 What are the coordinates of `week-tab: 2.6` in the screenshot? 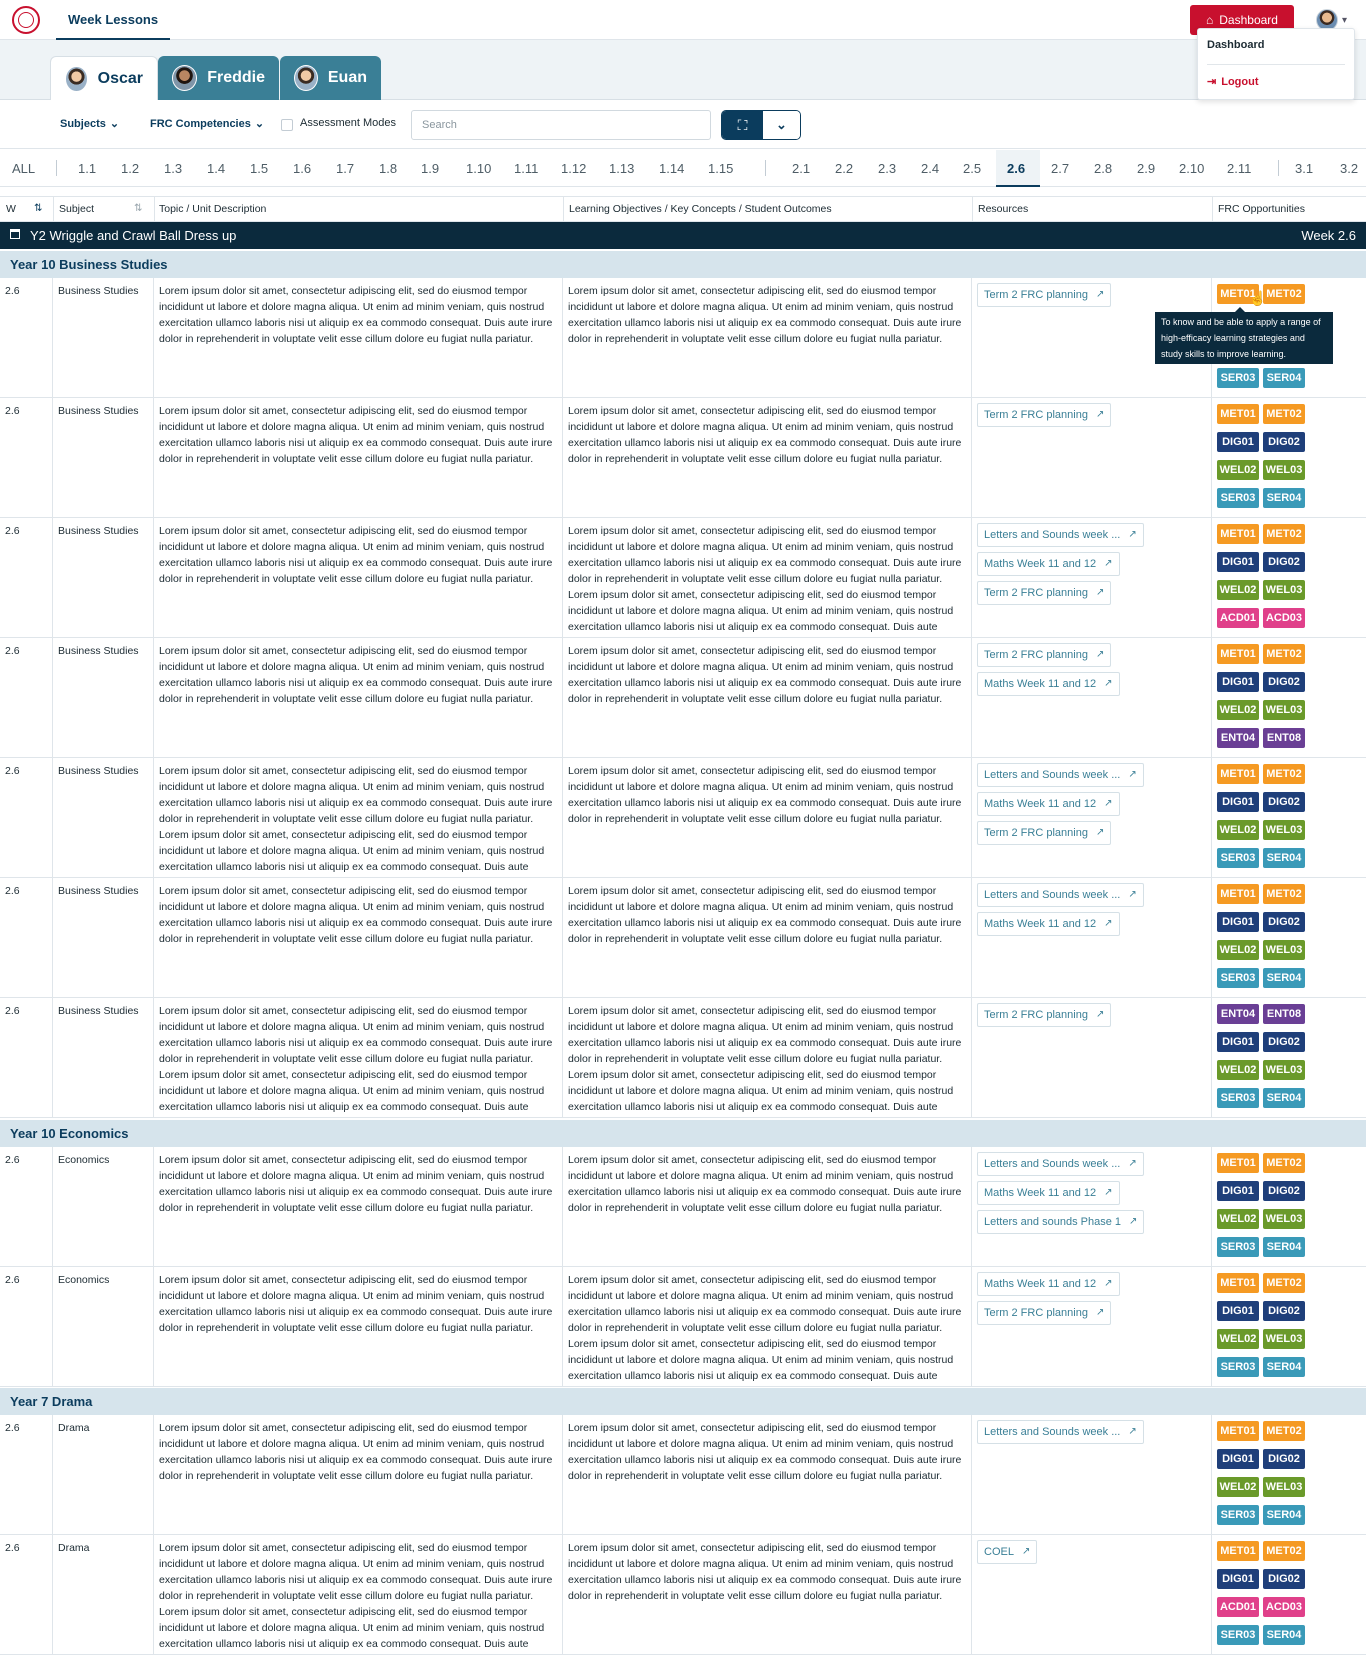 It's located at (1016, 168).